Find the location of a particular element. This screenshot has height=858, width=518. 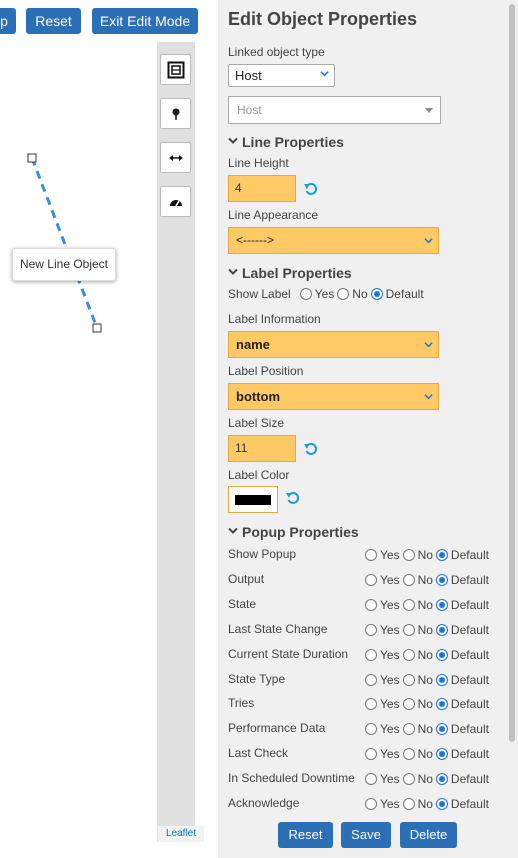

show-label-yes-option: Yes is located at coordinates (316, 294).